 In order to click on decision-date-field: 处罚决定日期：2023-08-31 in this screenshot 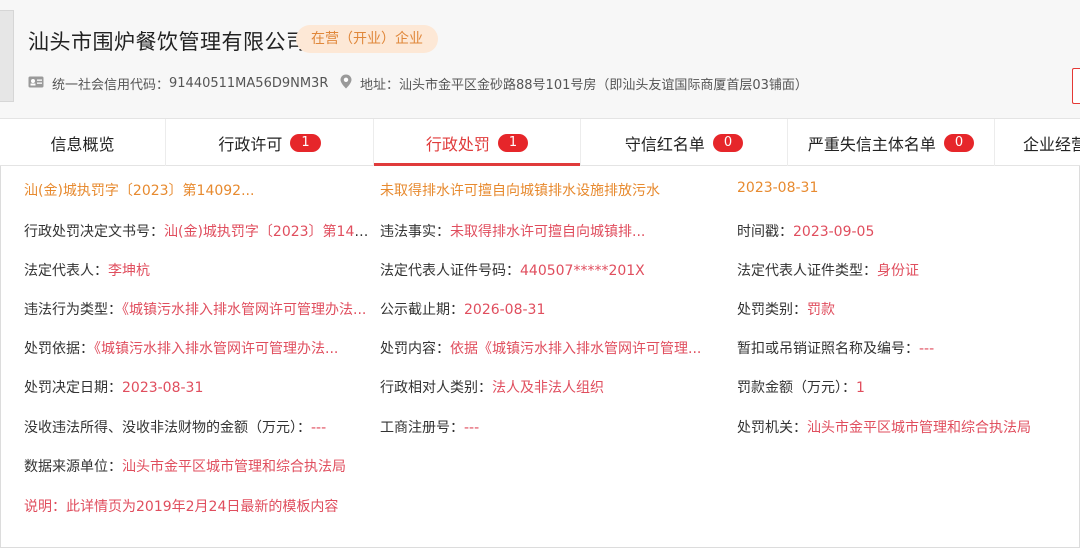, I will do `click(114, 388)`.